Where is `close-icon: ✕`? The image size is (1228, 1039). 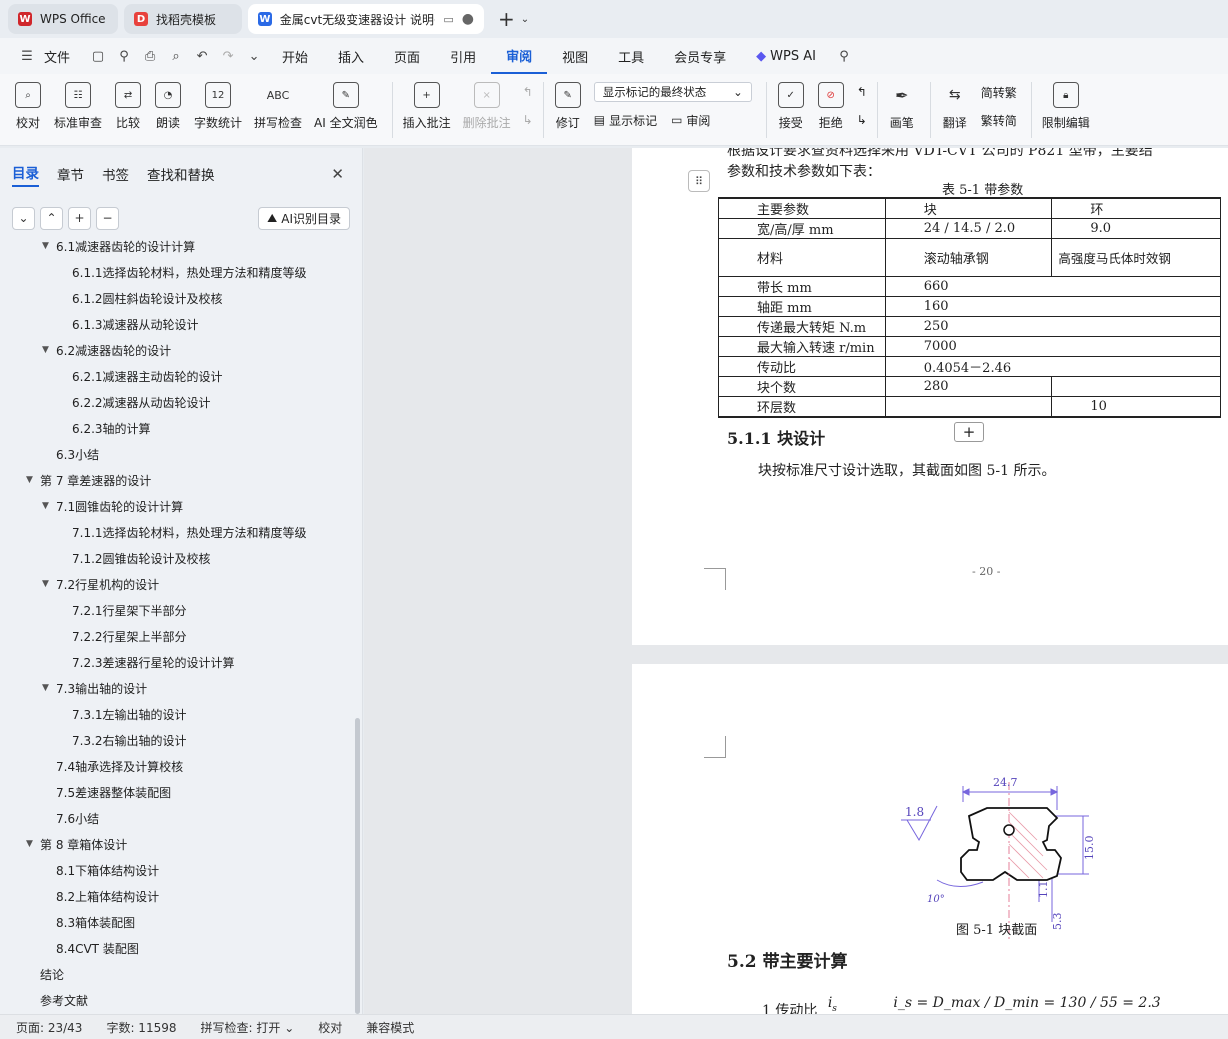 close-icon: ✕ is located at coordinates (337, 174).